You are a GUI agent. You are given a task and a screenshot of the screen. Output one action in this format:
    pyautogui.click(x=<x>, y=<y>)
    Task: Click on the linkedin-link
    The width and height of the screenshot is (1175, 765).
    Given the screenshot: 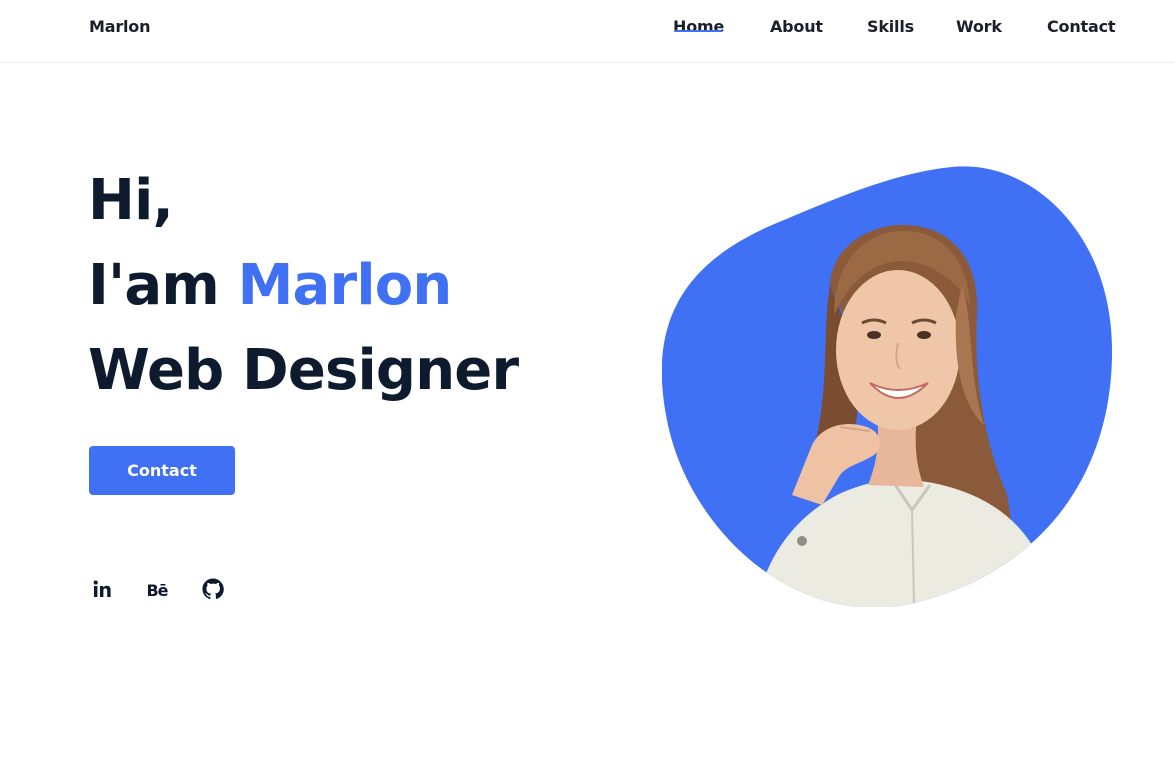 What is the action you would take?
    pyautogui.click(x=102, y=591)
    